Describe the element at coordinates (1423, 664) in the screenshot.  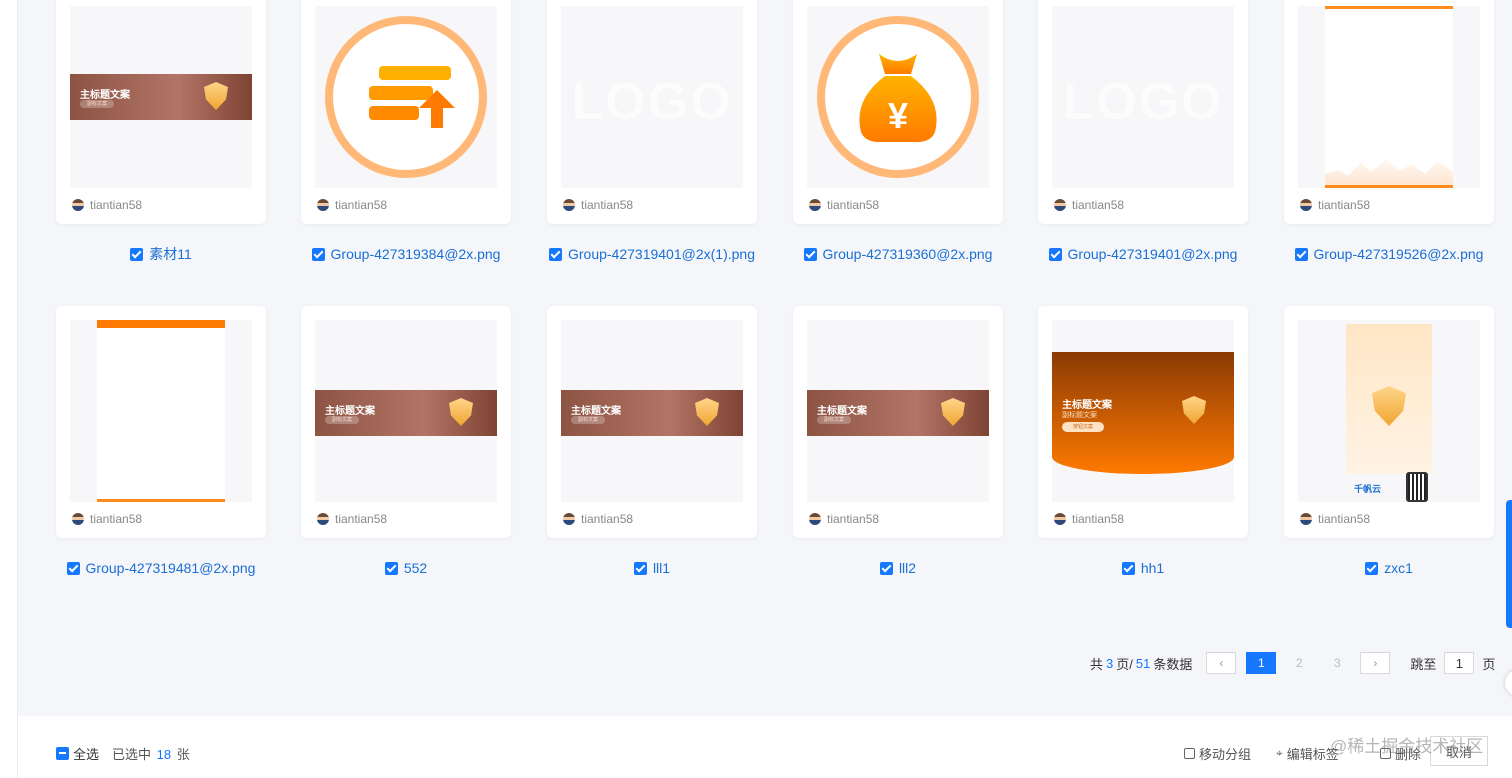
I see `jump-label: 跳至` at that location.